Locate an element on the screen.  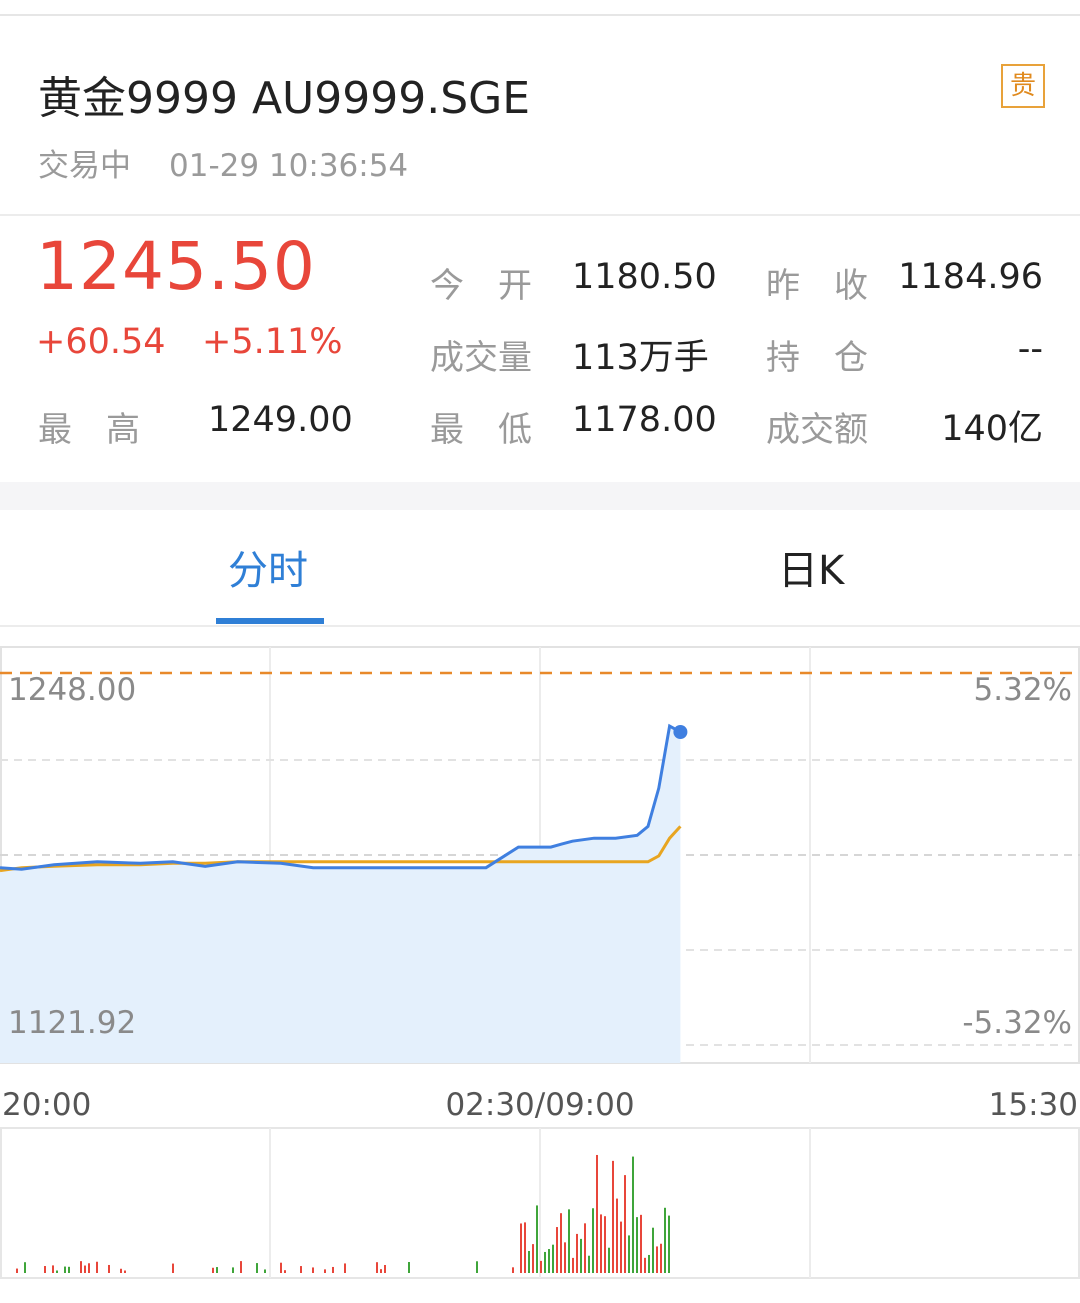
y-axis-max: 1248.00 is located at coordinates (72, 690).